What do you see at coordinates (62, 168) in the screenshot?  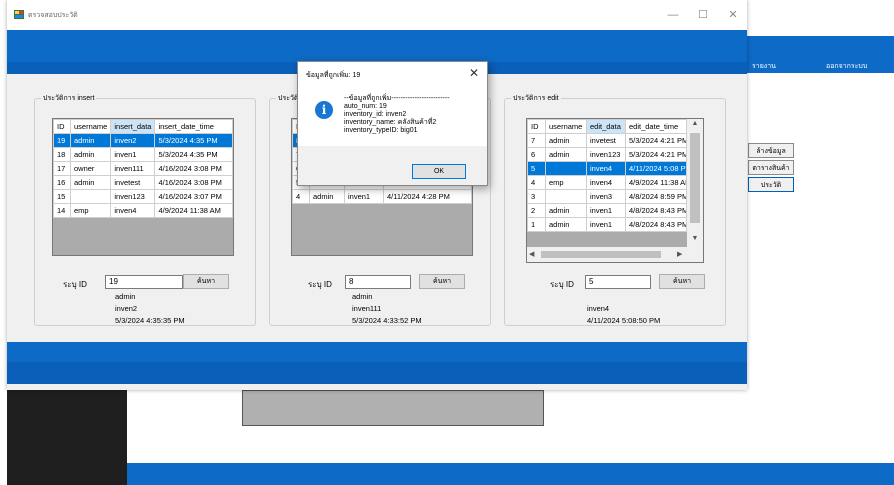 I see `table-cell: 17` at bounding box center [62, 168].